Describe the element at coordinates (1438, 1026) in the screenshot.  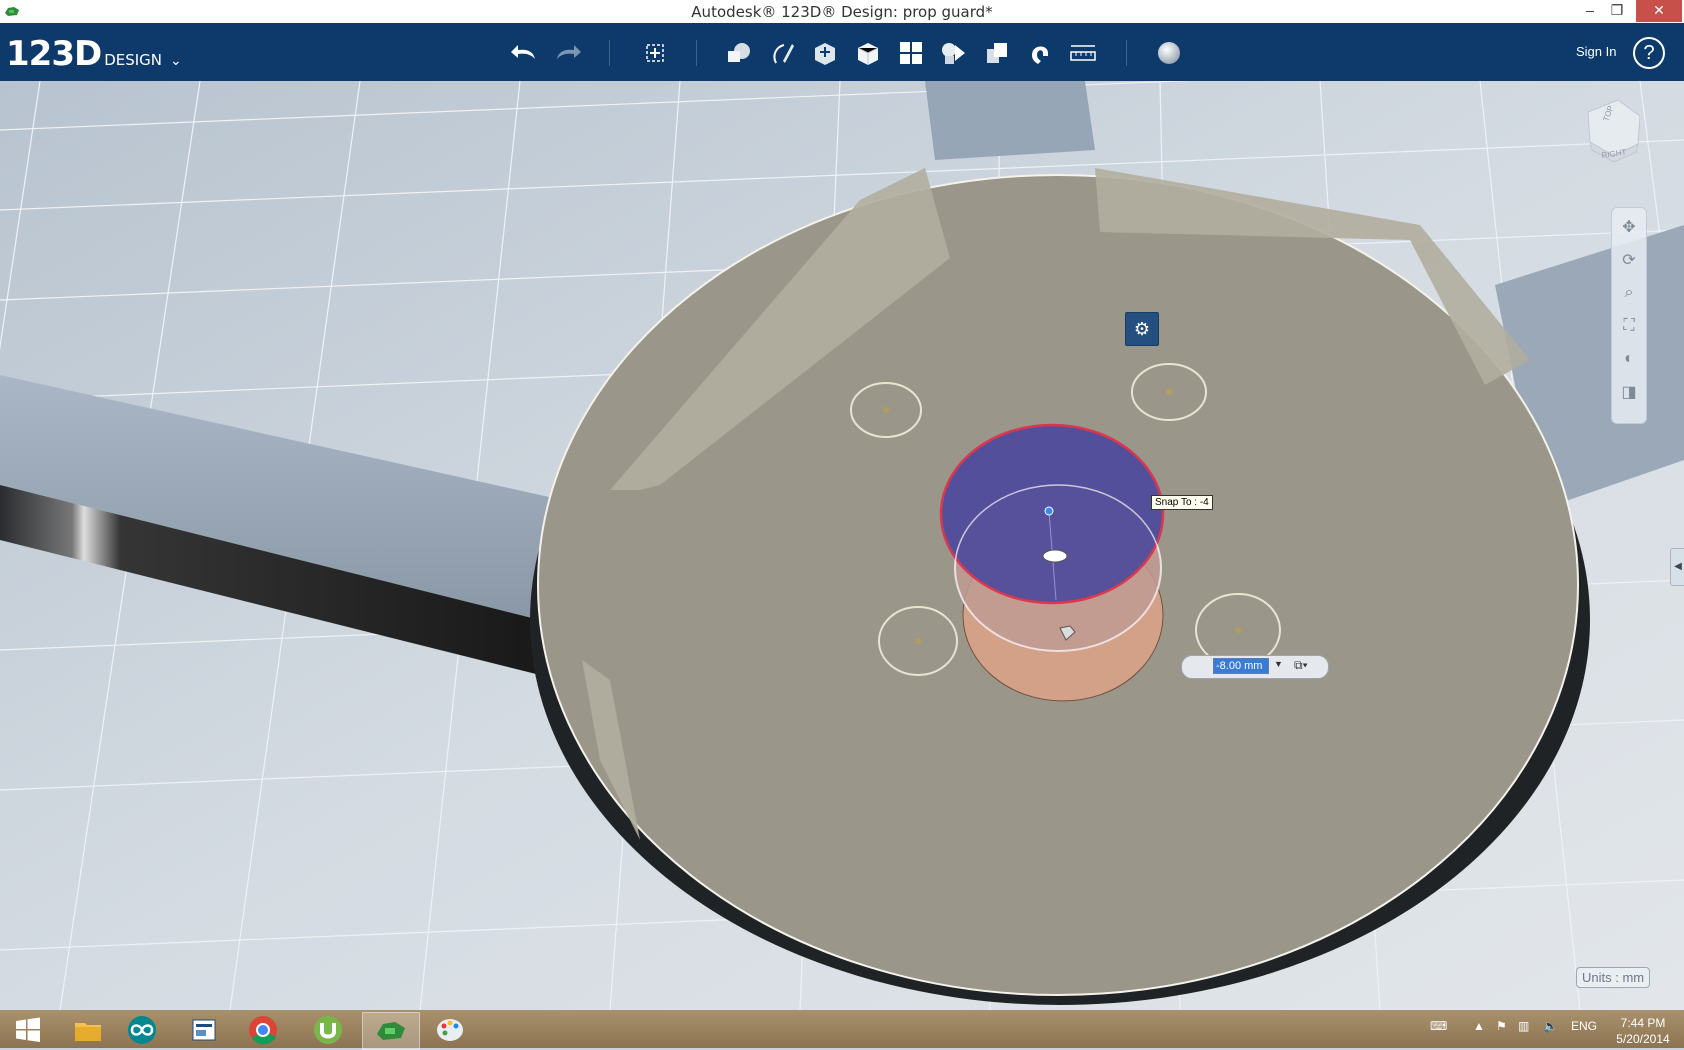
I see `keyboard-icon: ⌨` at that location.